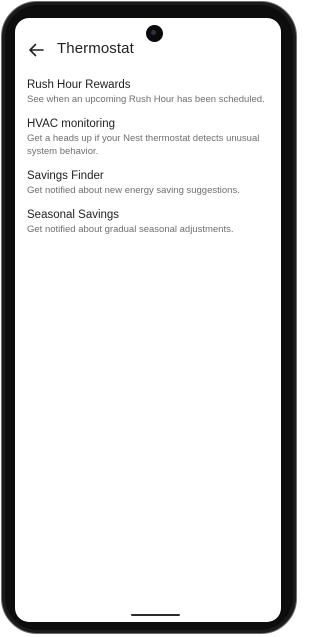  Describe the element at coordinates (79, 85) in the screenshot. I see `setting-title: Rush Hour Rewards` at that location.